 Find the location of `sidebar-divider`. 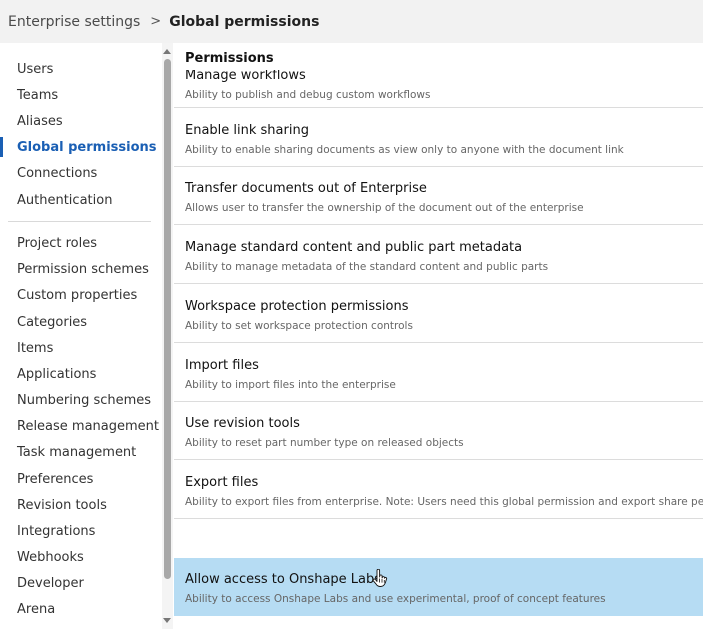

sidebar-divider is located at coordinates (79, 221).